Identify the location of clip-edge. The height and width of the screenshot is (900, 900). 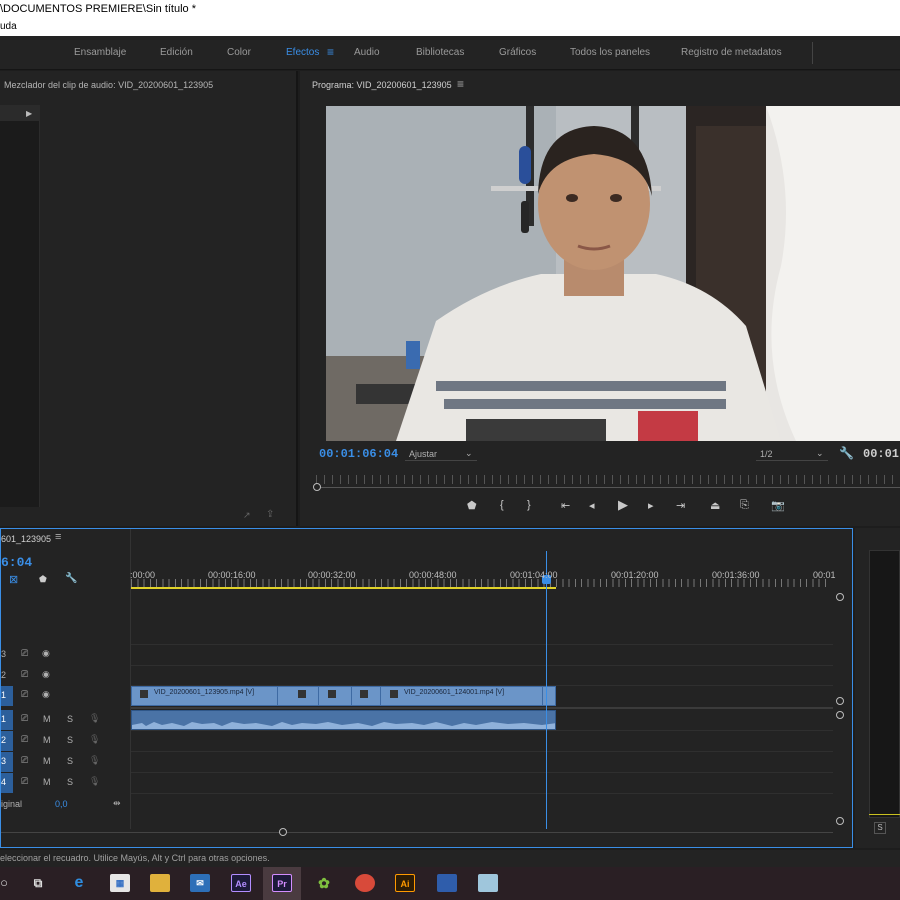
(351, 696).